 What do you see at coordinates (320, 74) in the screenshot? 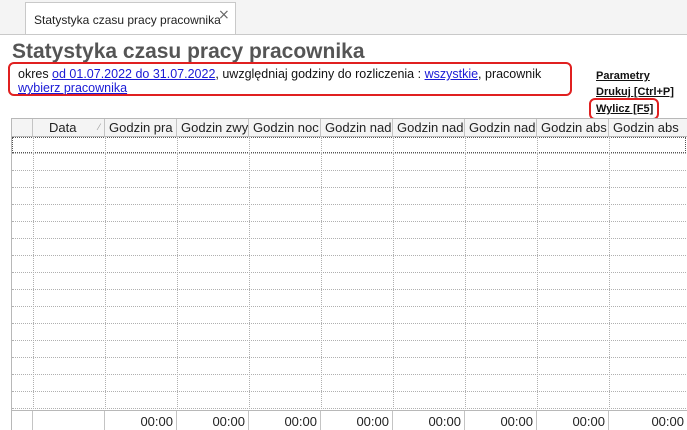
I see `filter-mid: , uwzględniaj godziny do rozliczenia :` at bounding box center [320, 74].